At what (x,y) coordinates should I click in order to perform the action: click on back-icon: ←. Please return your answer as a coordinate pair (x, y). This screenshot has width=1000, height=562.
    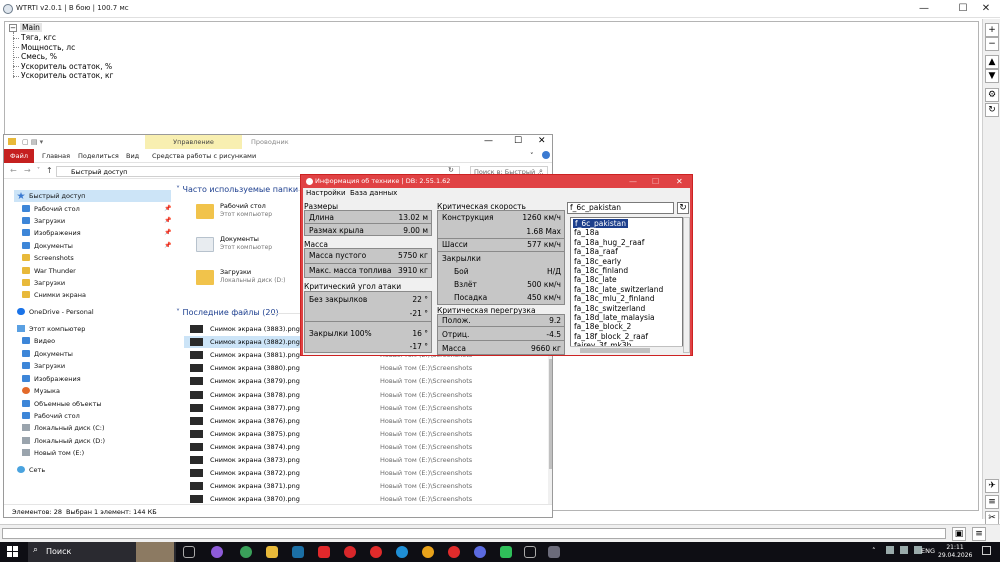
    Looking at the image, I should click on (13, 170).